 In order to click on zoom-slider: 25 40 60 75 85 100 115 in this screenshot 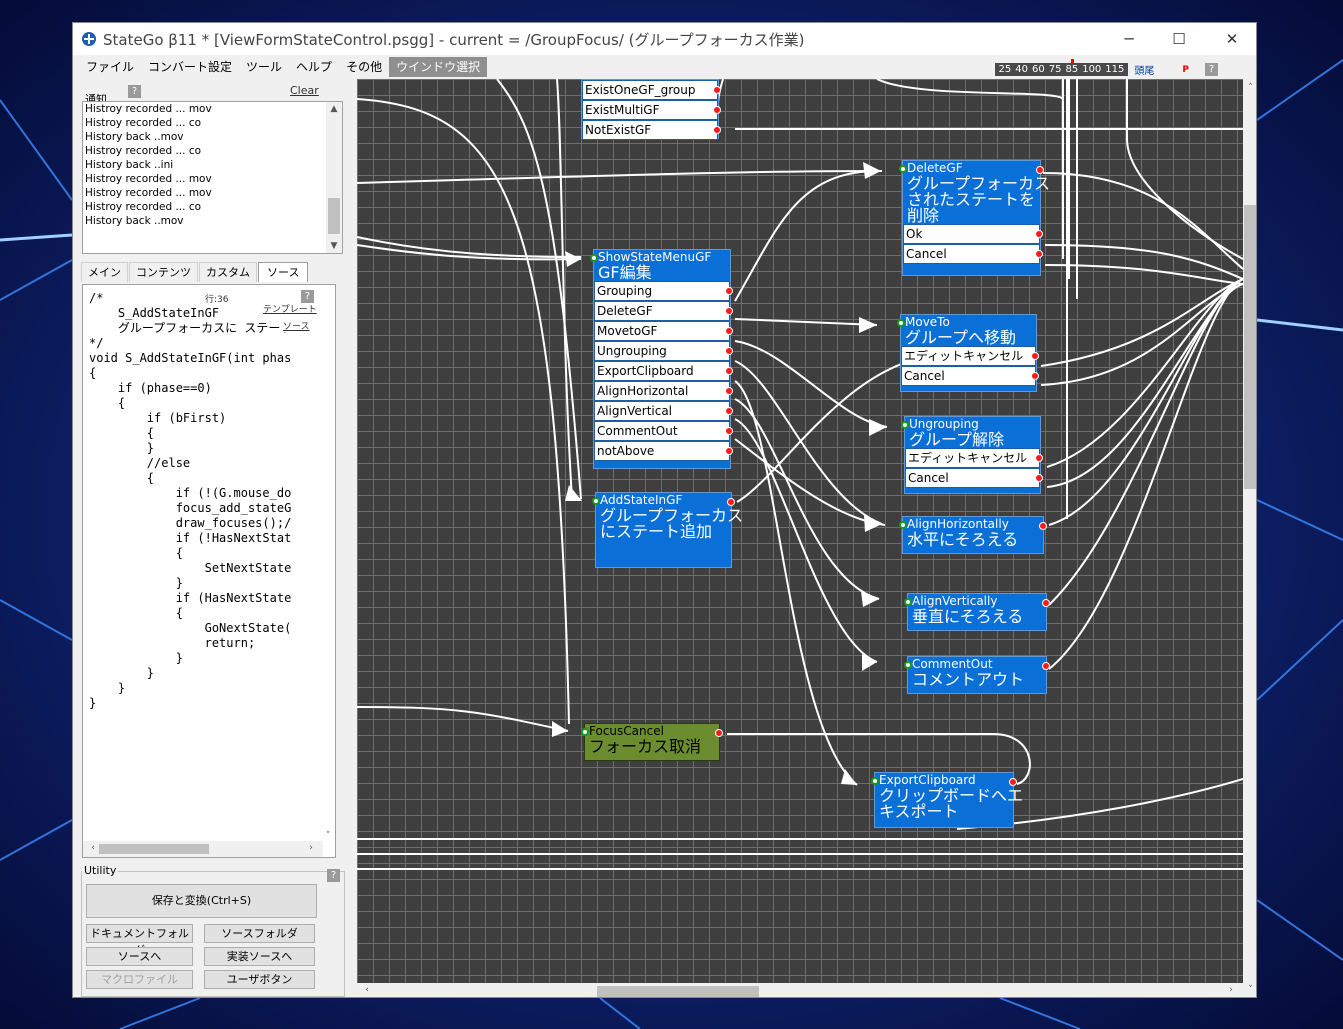, I will do `click(1061, 67)`.